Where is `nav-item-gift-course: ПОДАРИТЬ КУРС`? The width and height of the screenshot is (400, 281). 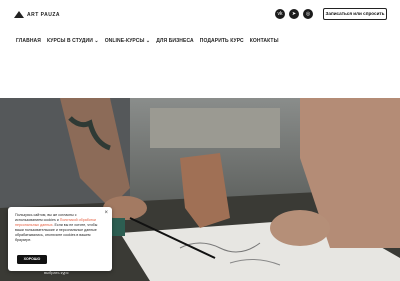 nav-item-gift-course: ПОДАРИТЬ КУРС is located at coordinates (222, 41).